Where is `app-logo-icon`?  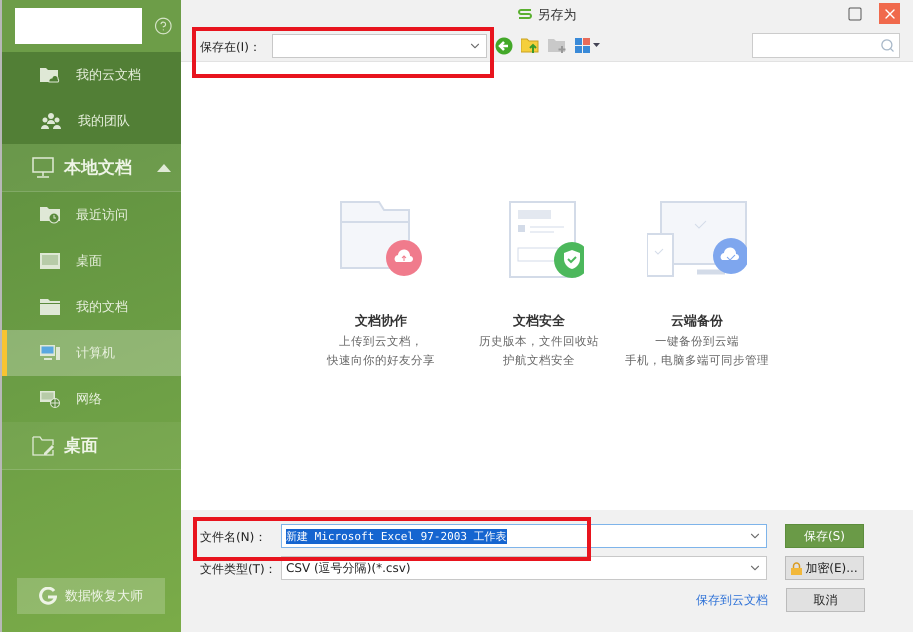
app-logo-icon is located at coordinates (525, 15).